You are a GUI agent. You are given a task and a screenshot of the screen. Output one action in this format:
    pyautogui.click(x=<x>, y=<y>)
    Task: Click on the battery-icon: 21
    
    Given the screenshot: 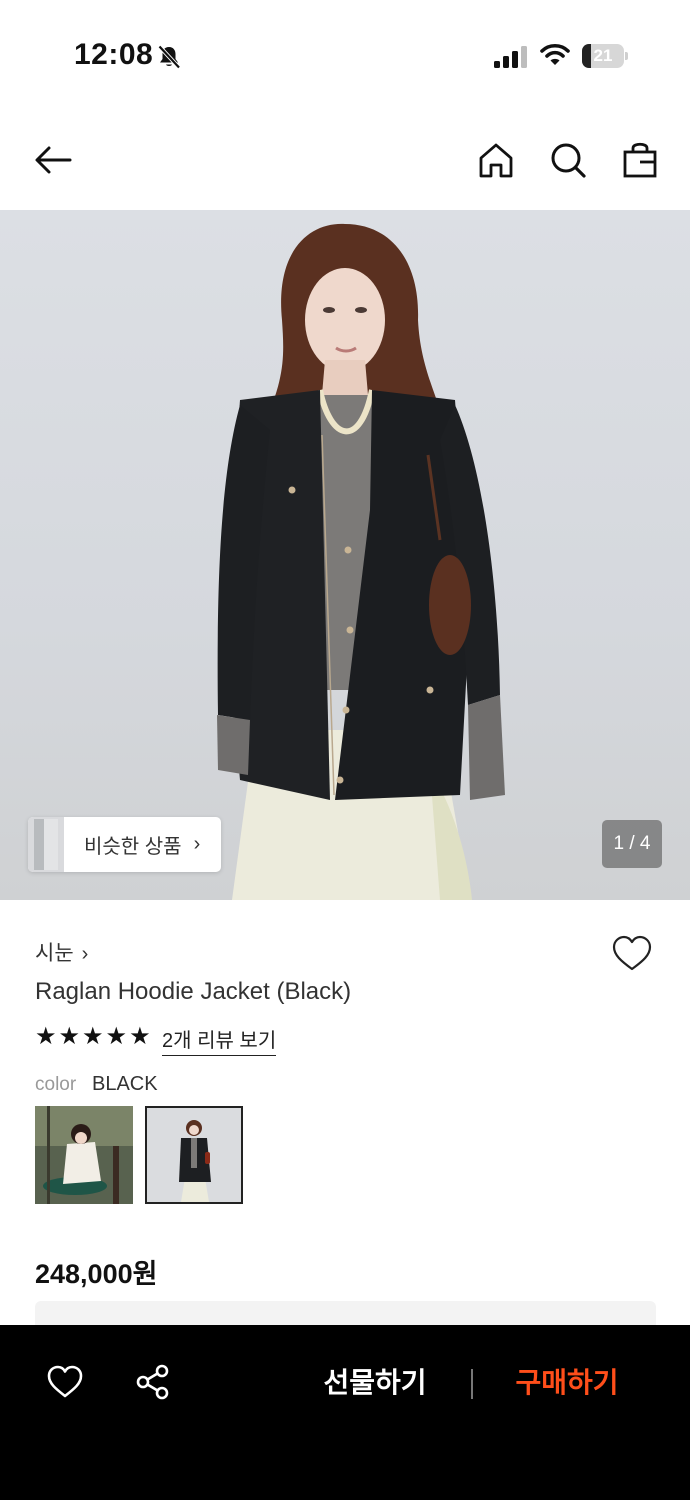 What is the action you would take?
    pyautogui.click(x=605, y=56)
    